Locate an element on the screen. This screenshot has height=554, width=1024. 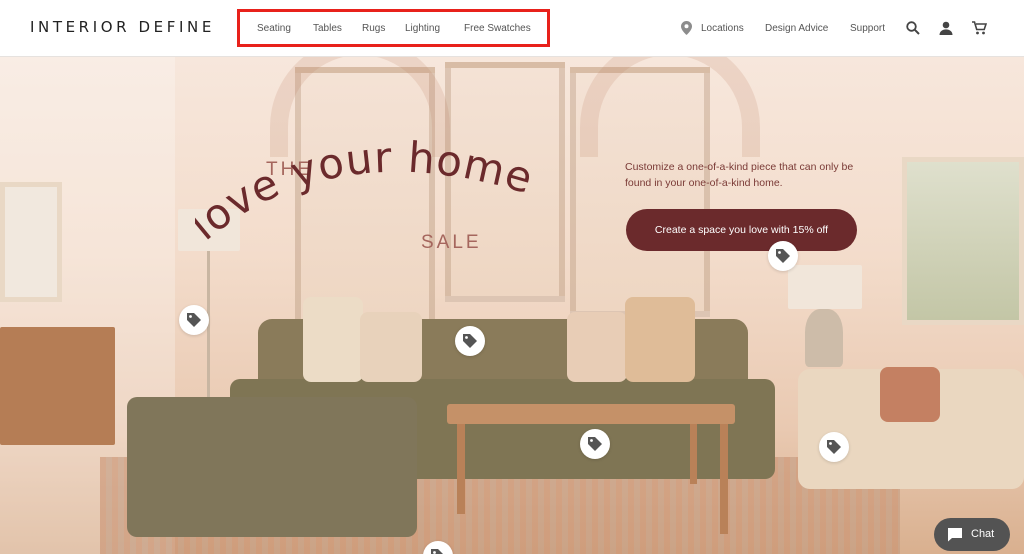
hero-headline: love your home is located at coordinates (367, 191).